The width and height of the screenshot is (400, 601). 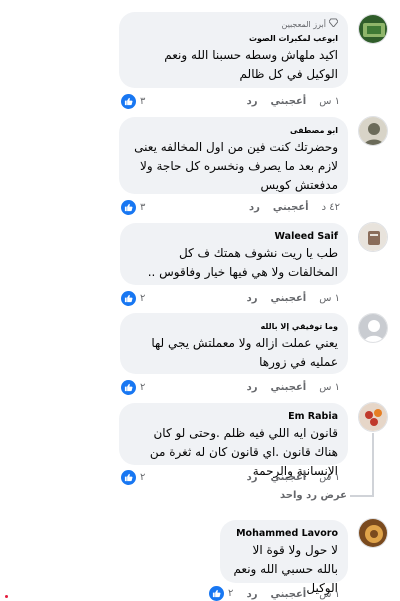 What do you see at coordinates (361, 496) in the screenshot?
I see `thread-connector` at bounding box center [361, 496].